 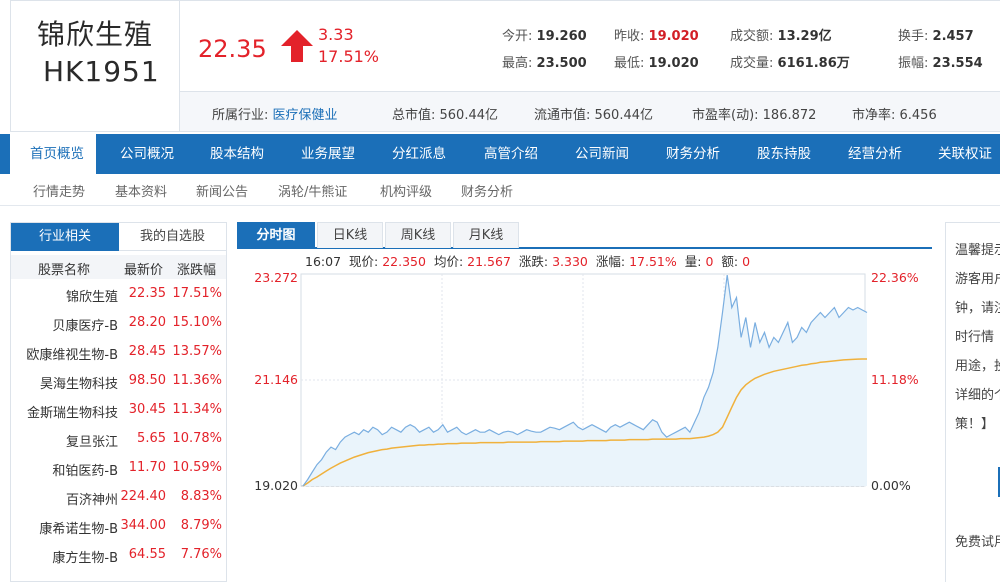 What do you see at coordinates (972, 402) in the screenshot?
I see `right-notice-panel: 温馨提示 游客用户 钟，请注 时行情 用途，投 详细的个 策！】 免费试用` at bounding box center [972, 402].